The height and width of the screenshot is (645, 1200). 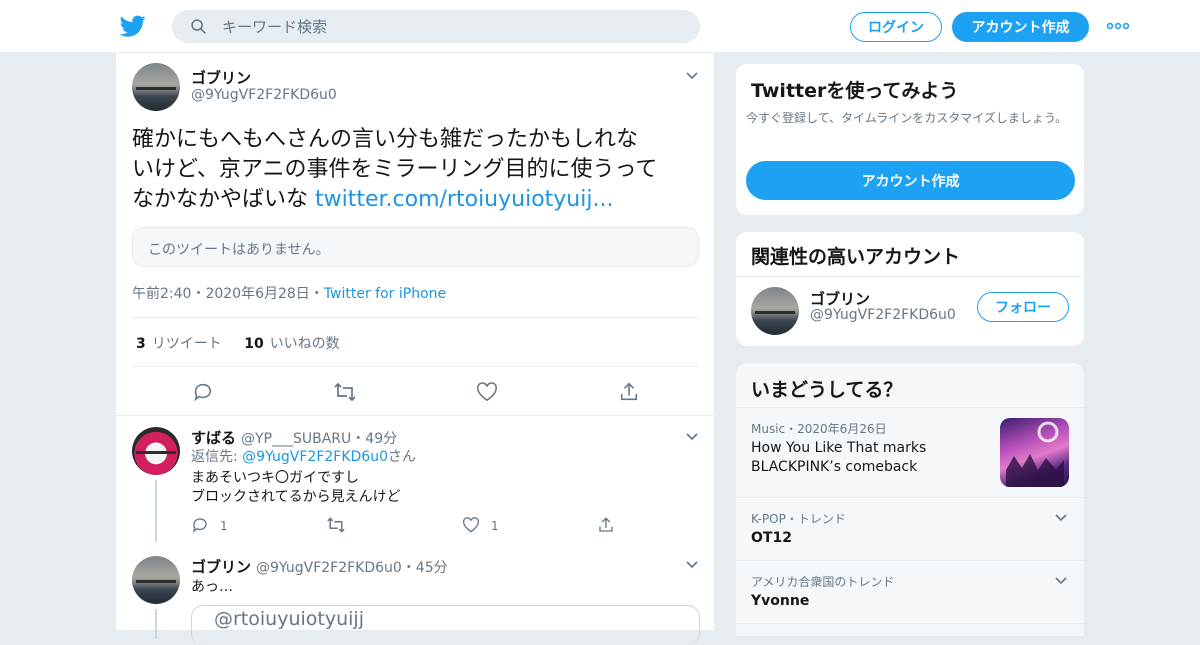 I want to click on like-stat: 10 いいねの数, so click(x=291, y=344).